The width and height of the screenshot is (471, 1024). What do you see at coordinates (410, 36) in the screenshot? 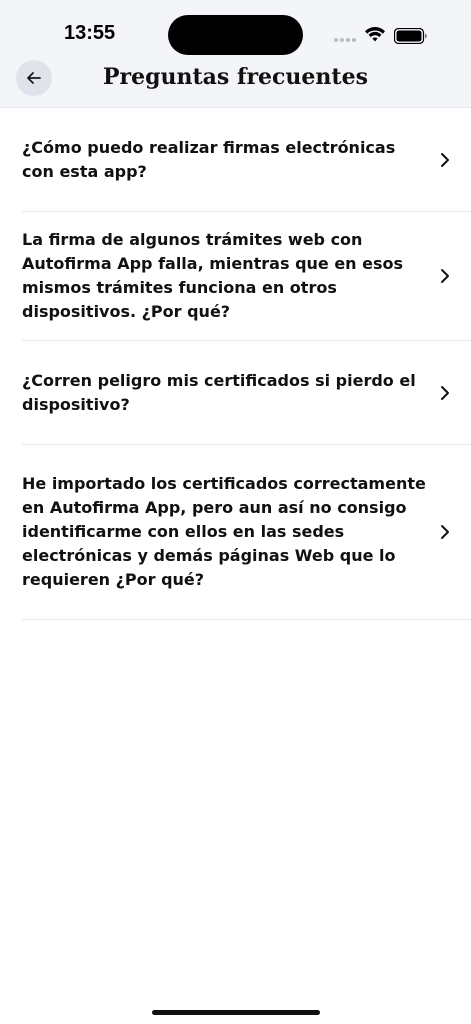
I see `battery-icon` at bounding box center [410, 36].